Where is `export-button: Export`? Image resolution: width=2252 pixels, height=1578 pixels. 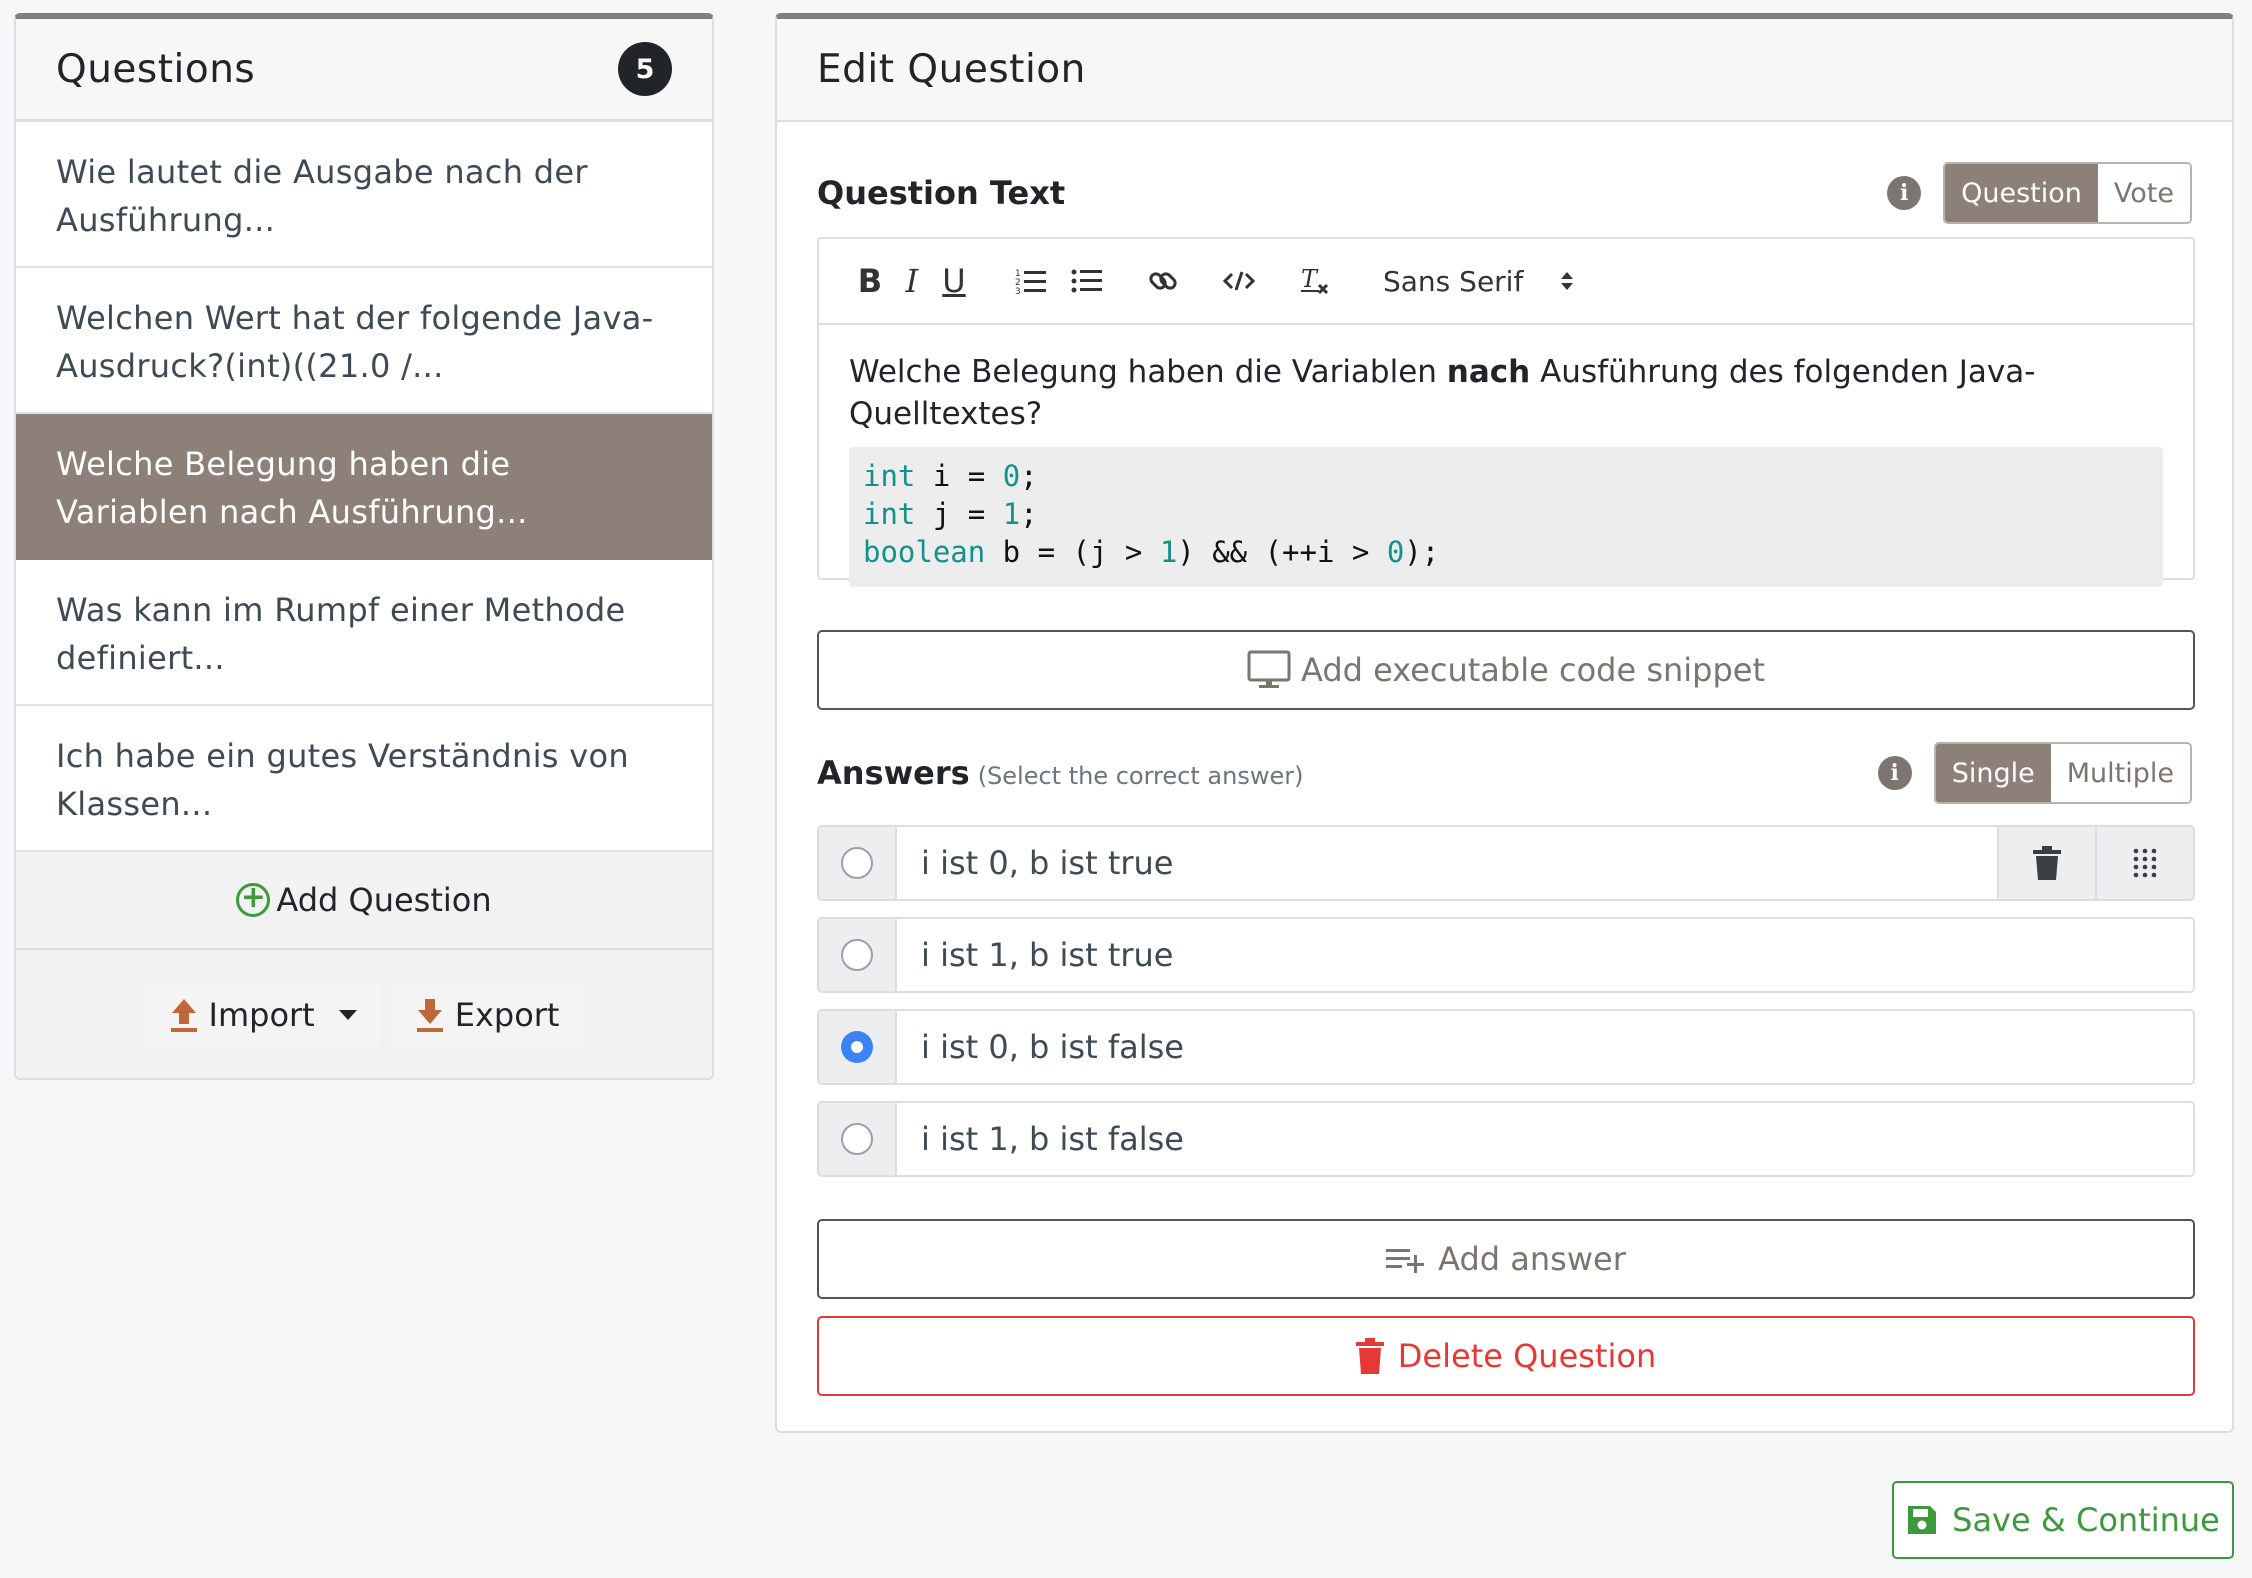
export-button: Export is located at coordinates (487, 1015).